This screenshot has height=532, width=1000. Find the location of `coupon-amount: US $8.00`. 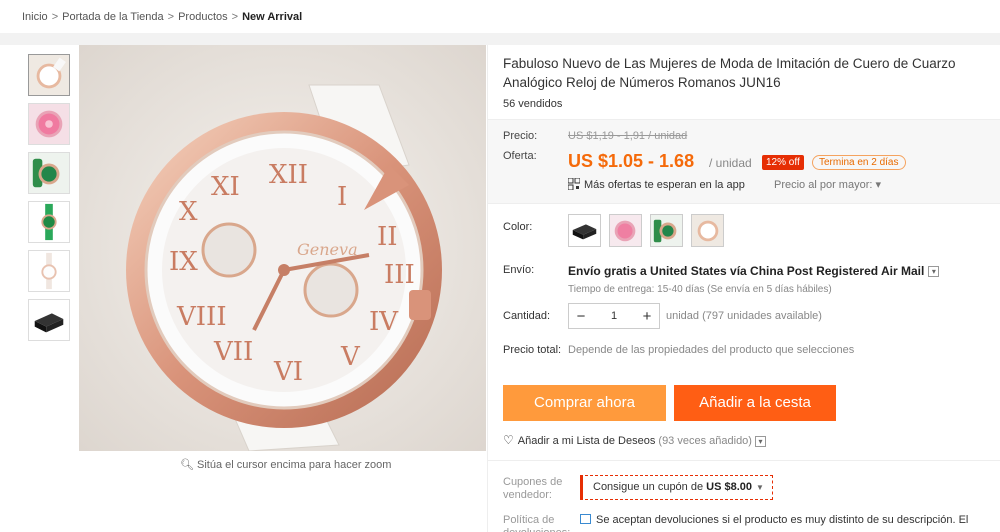

coupon-amount: US $8.00 is located at coordinates (729, 487).